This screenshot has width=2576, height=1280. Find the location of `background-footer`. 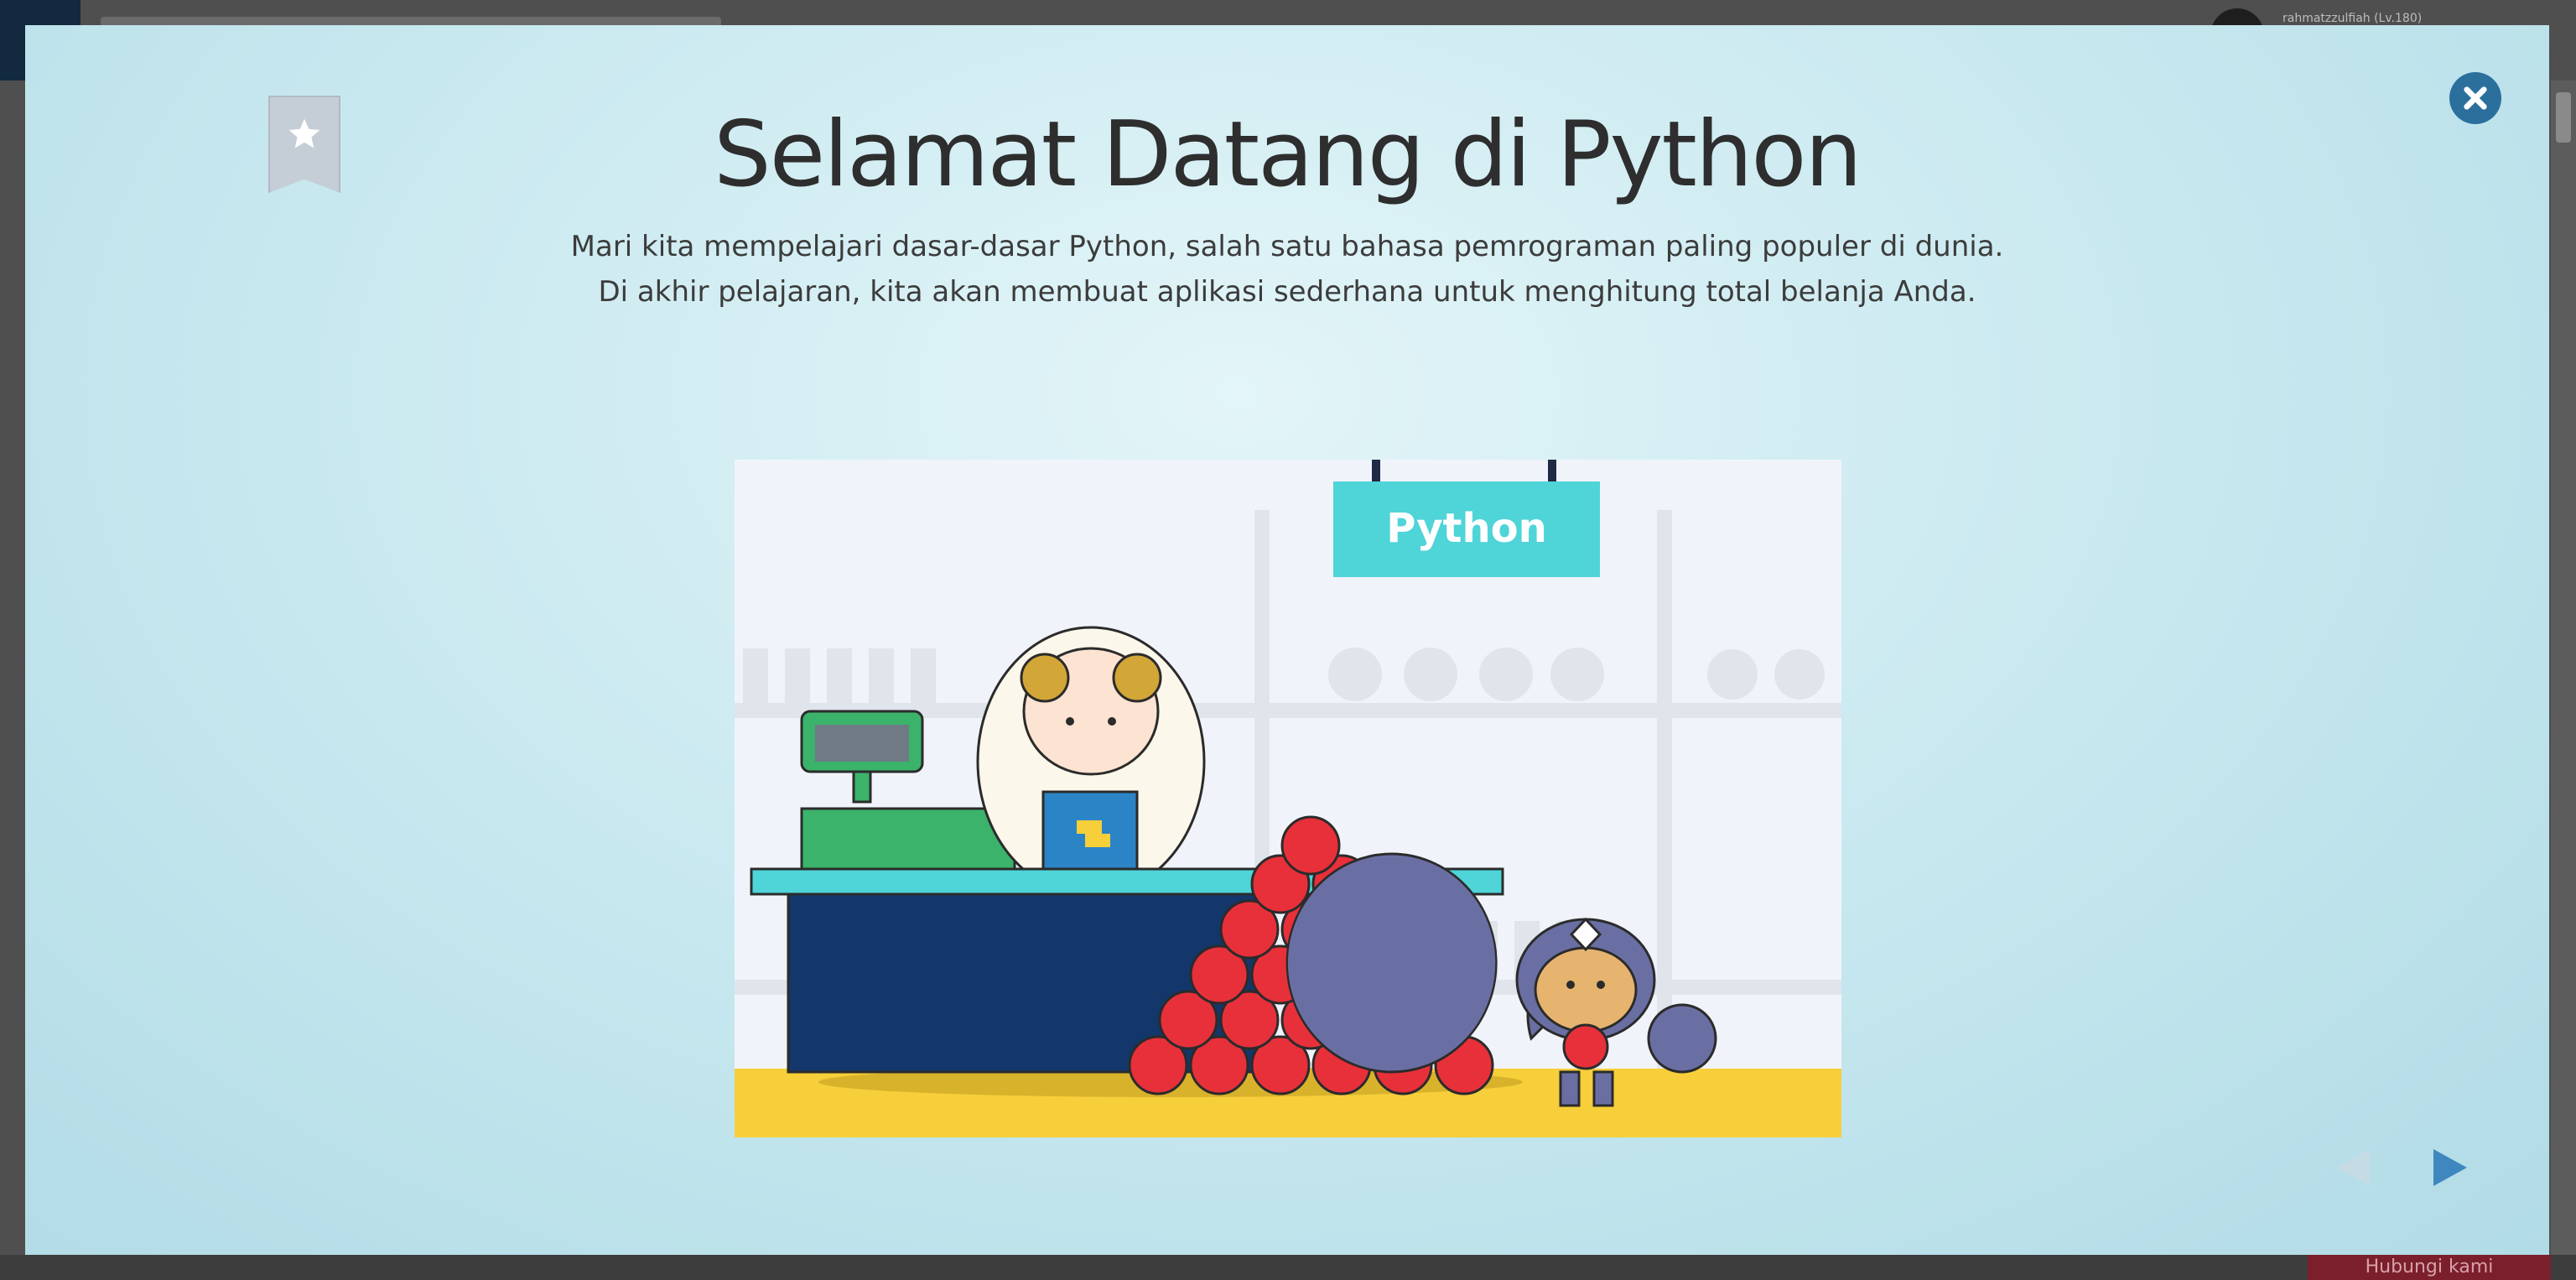

background-footer is located at coordinates (1288, 1267).